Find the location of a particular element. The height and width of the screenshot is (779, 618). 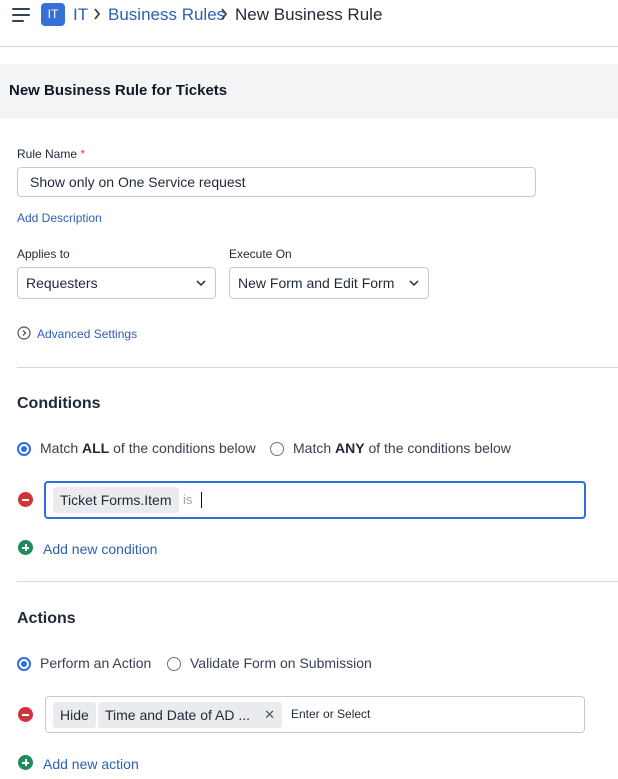

perform-action-label: Perform an Action is located at coordinates (95, 663).